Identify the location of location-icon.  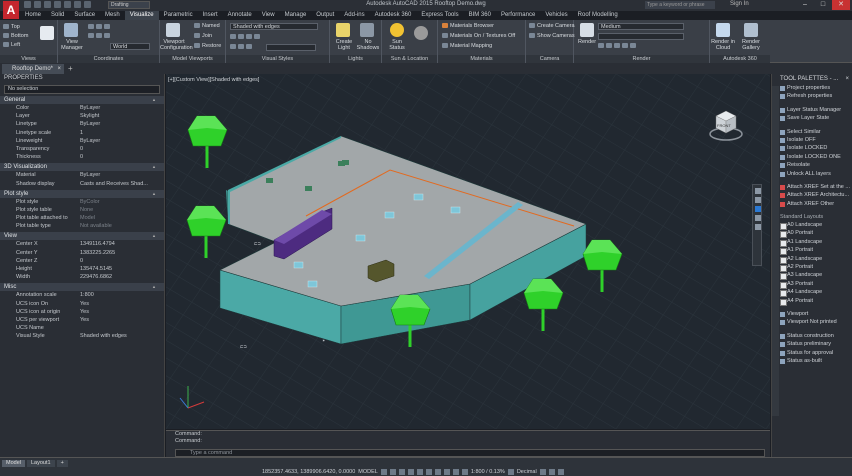
(421, 33).